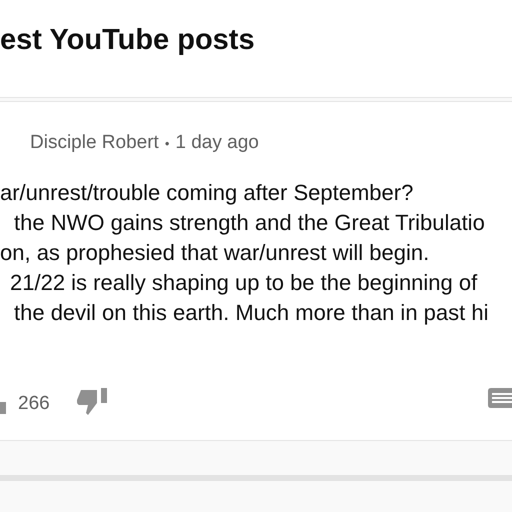  I want to click on like-count: 266, so click(34, 404).